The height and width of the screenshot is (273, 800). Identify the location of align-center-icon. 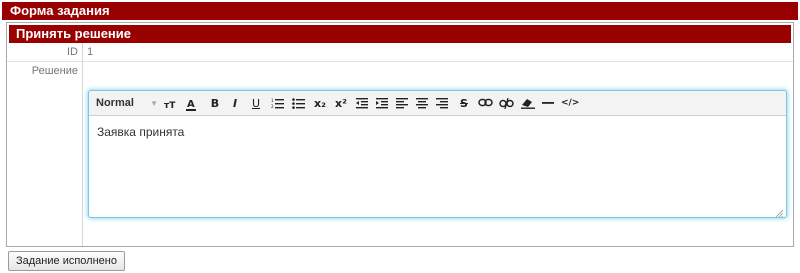
(422, 103).